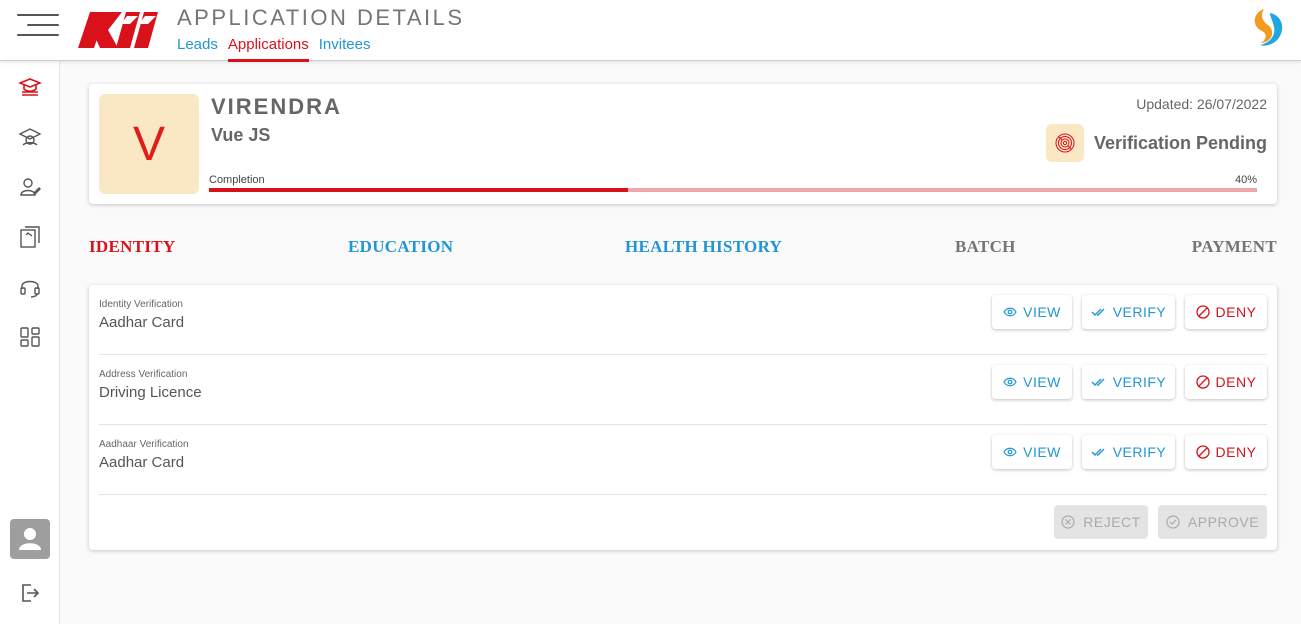 The width and height of the screenshot is (1301, 624). Describe the element at coordinates (30, 593) in the screenshot. I see `logout-icon` at that location.